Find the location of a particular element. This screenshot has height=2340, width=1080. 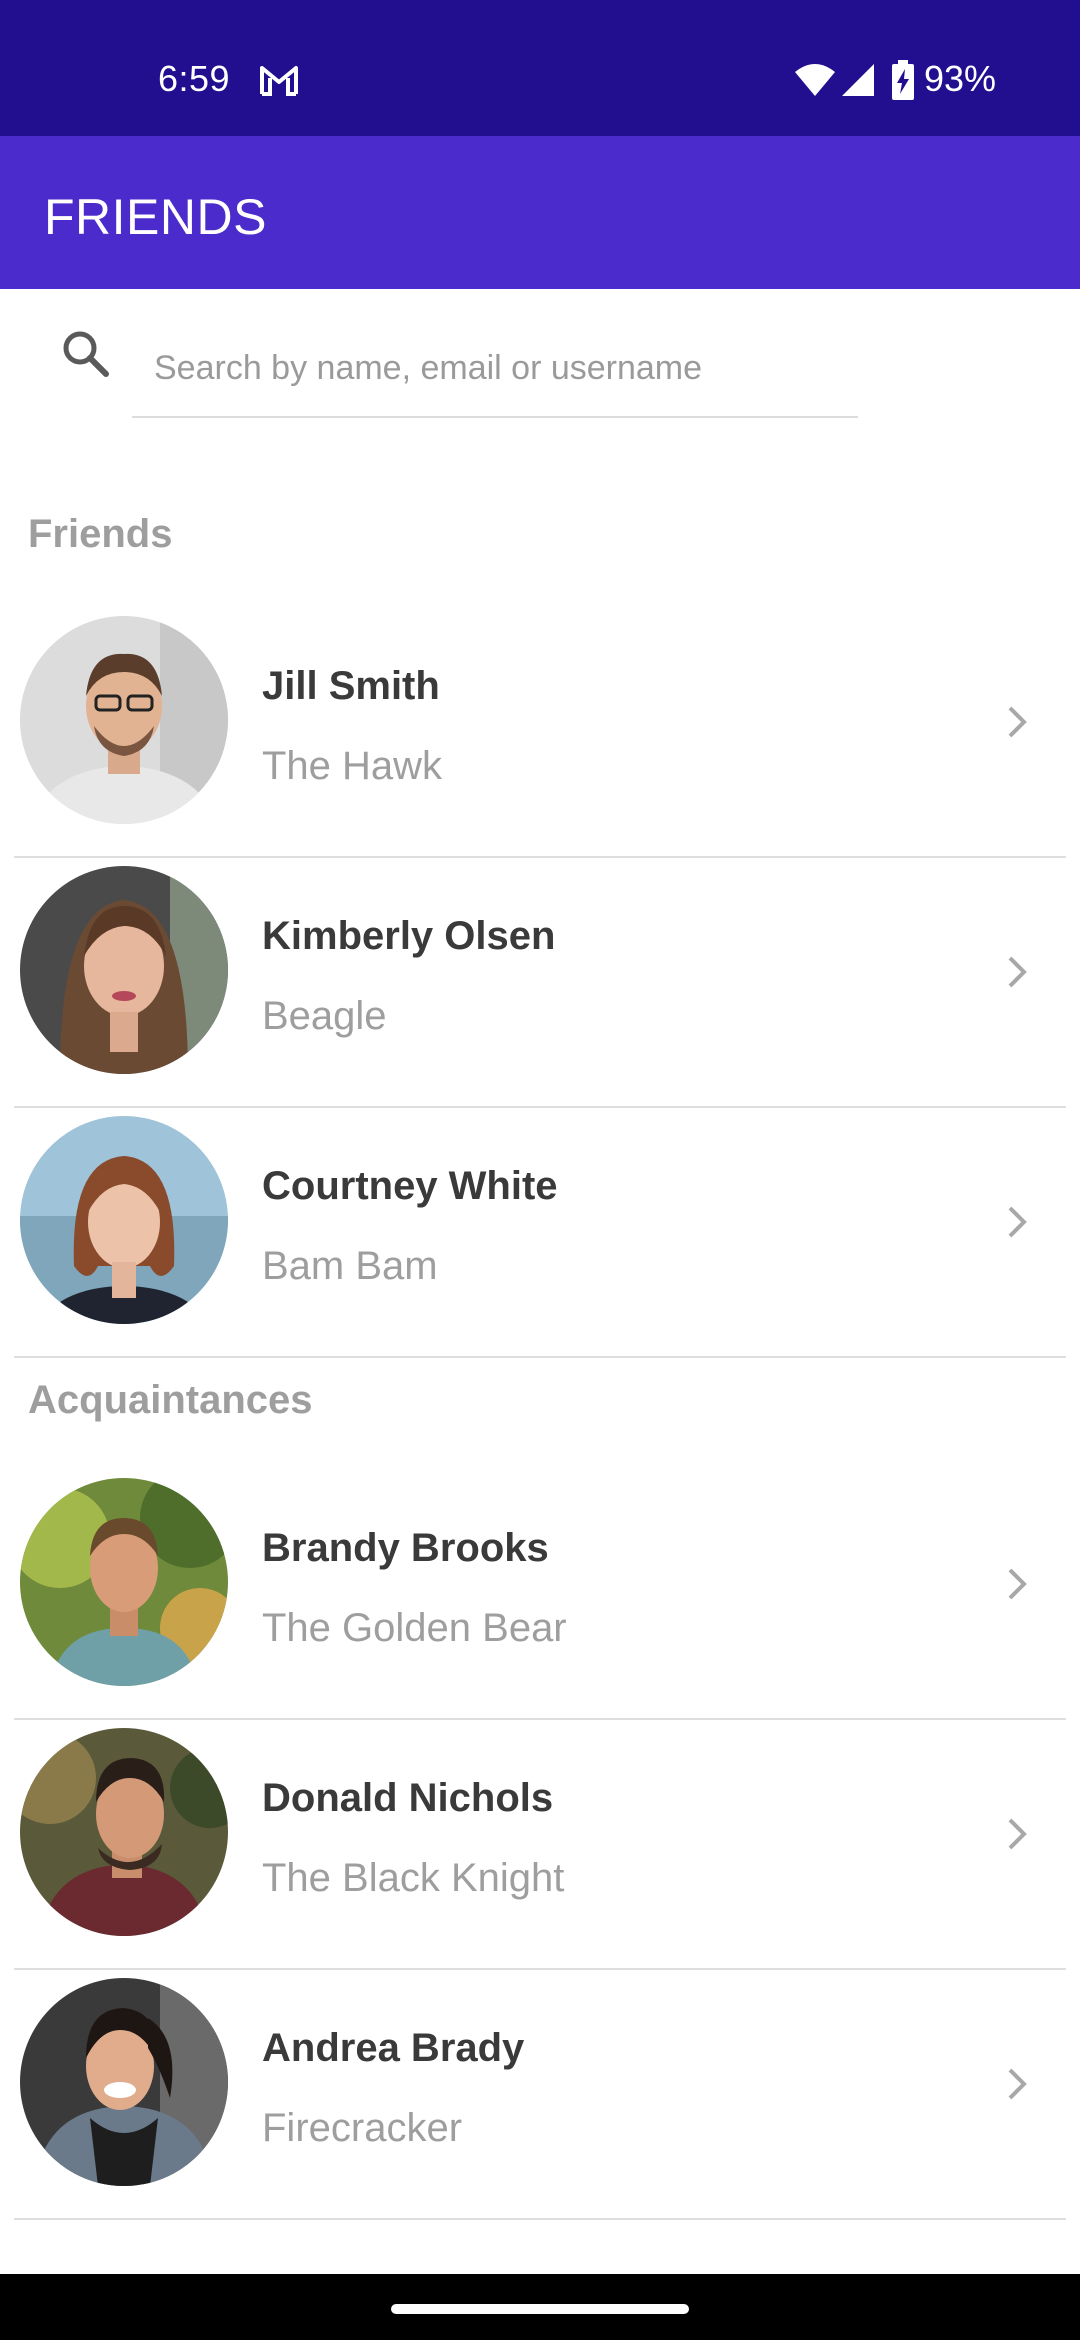

list-item: Andrea Brady Firecracker is located at coordinates (540, 2095).